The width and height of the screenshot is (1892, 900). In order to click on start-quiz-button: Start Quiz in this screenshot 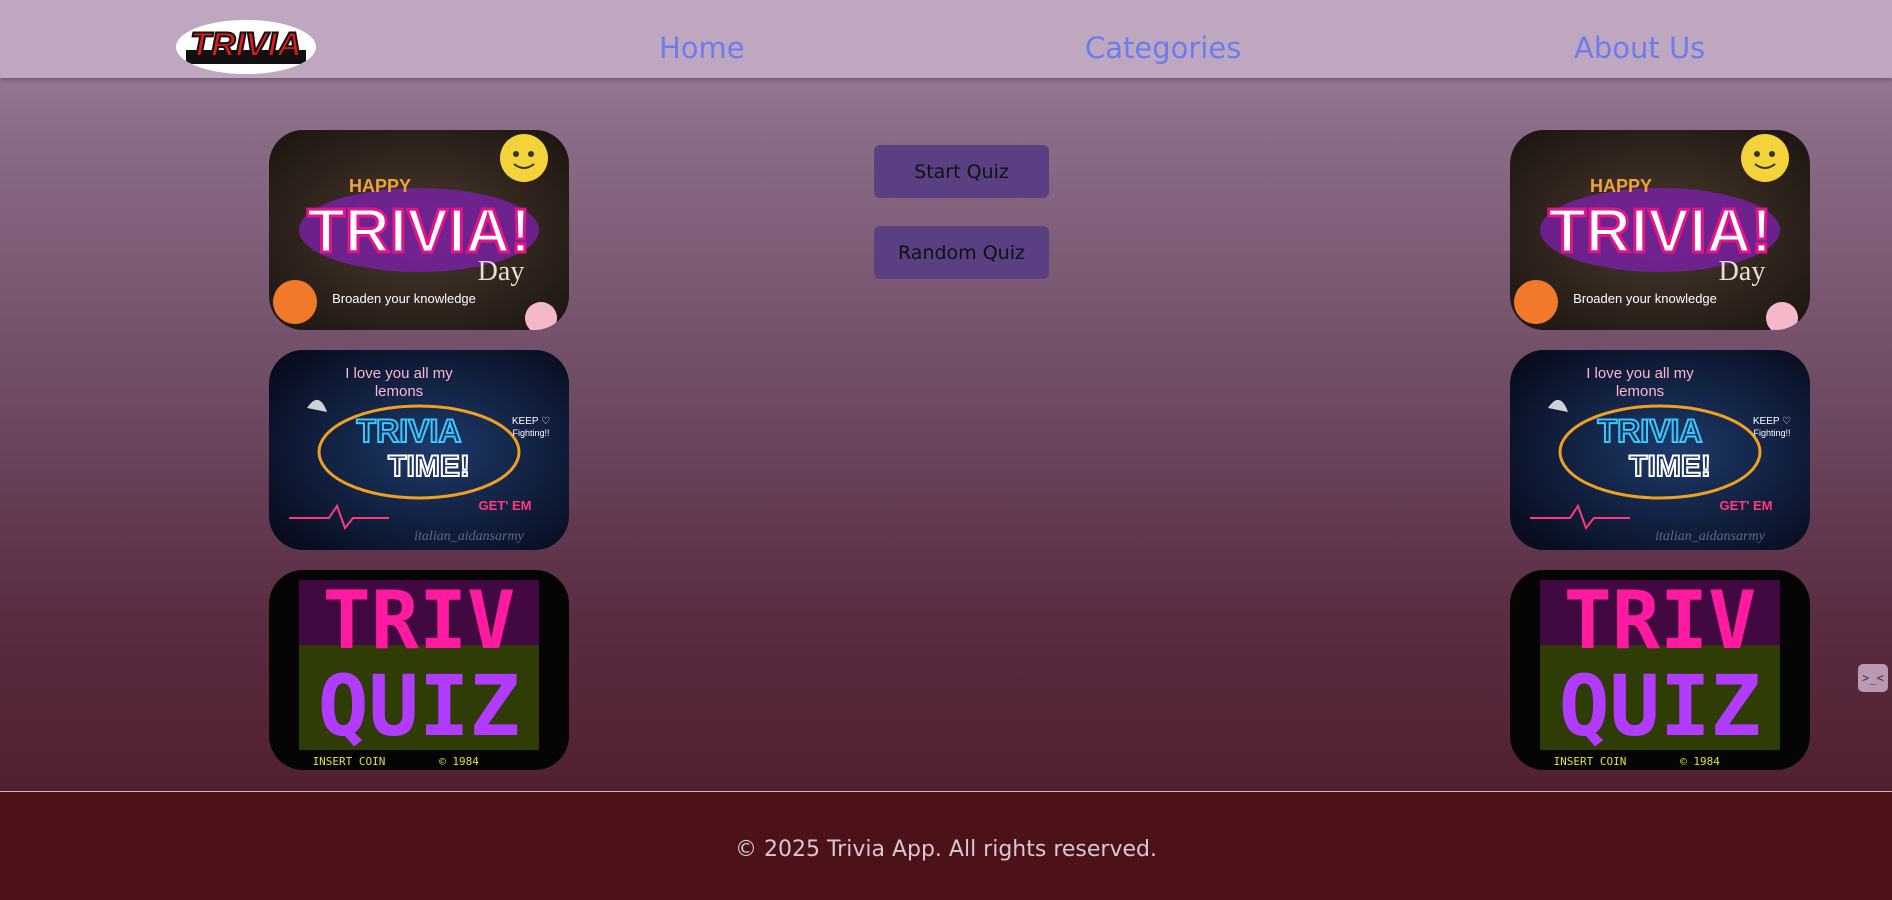, I will do `click(961, 171)`.